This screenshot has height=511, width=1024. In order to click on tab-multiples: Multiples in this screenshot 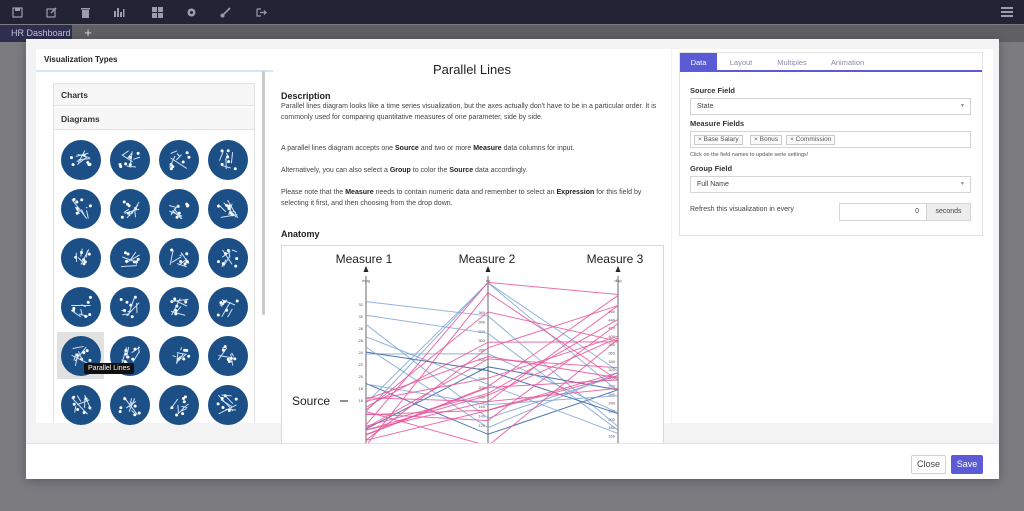, I will do `click(792, 62)`.